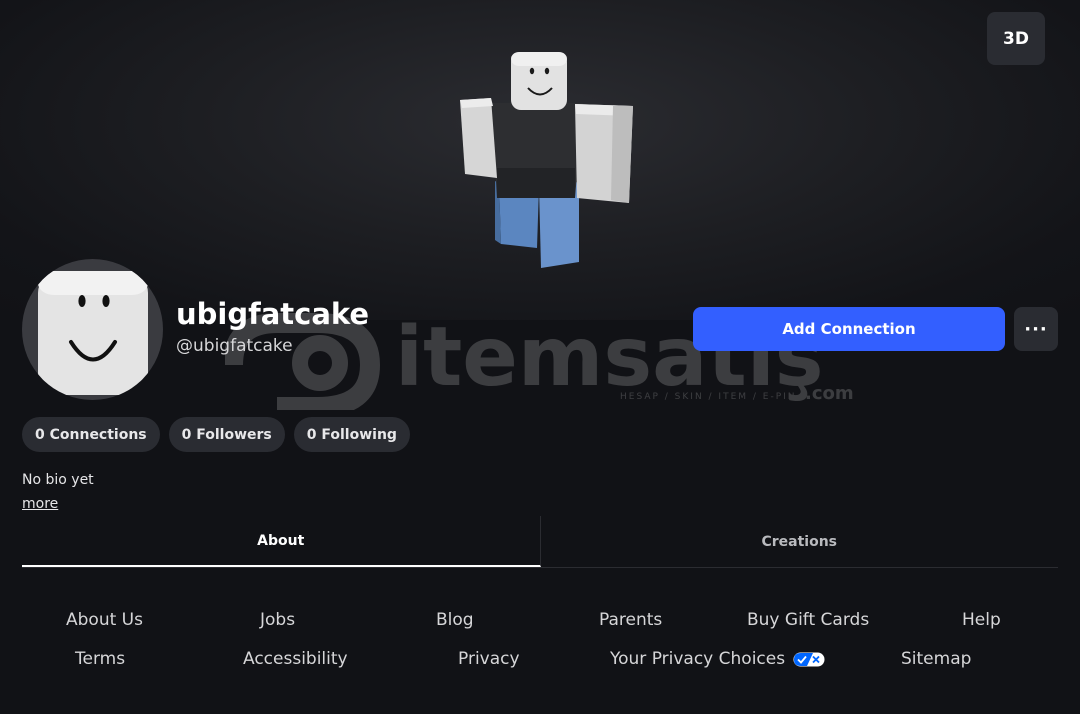 Image resolution: width=1080 pixels, height=714 pixels. I want to click on footer-link-help: Help, so click(981, 620).